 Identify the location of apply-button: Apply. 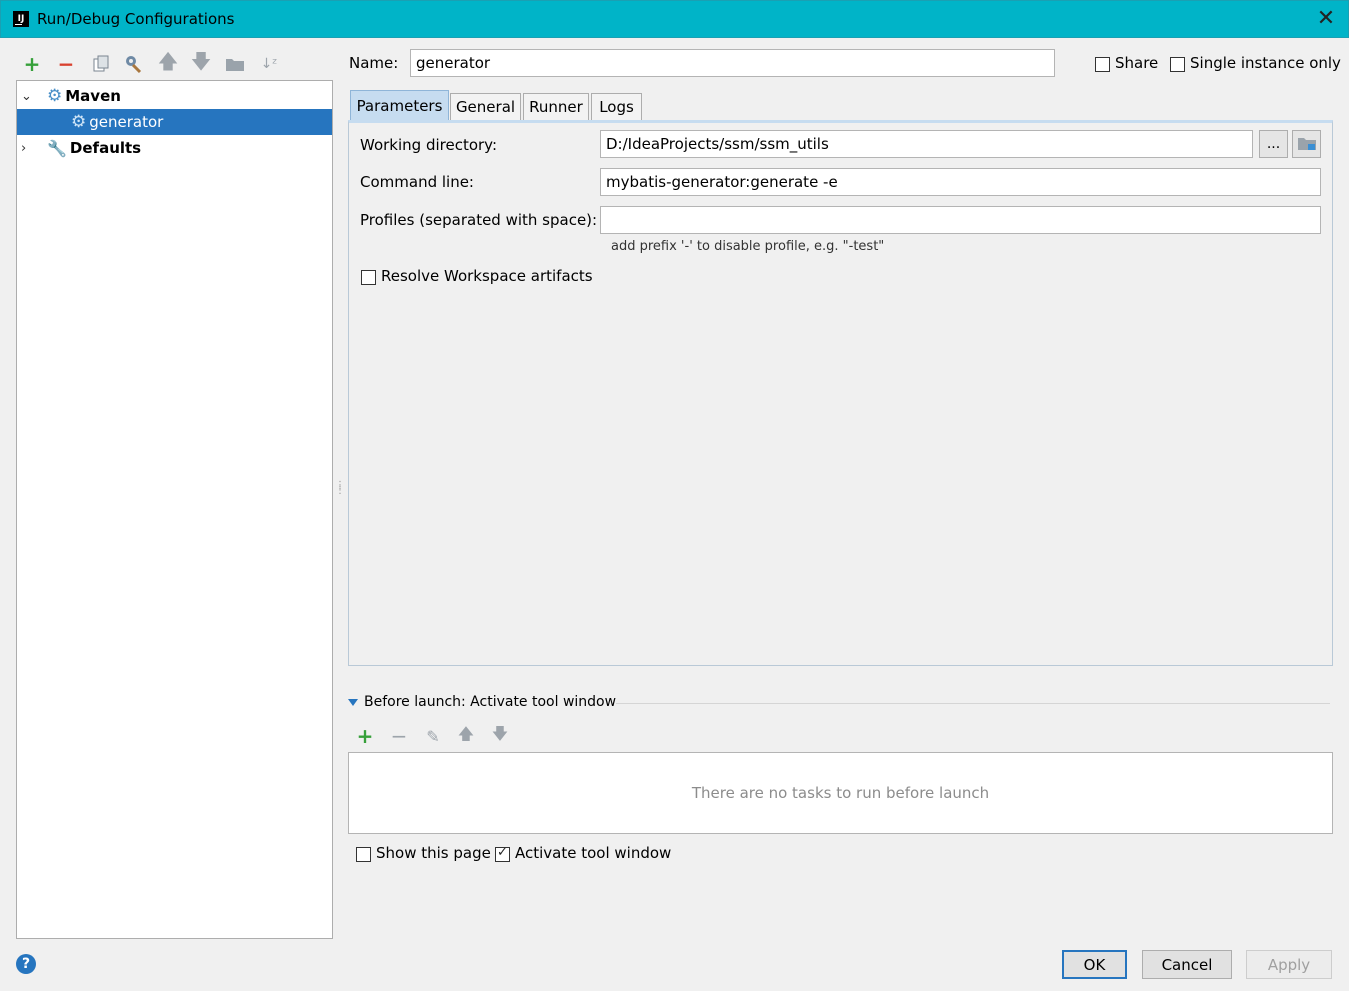
(1289, 964).